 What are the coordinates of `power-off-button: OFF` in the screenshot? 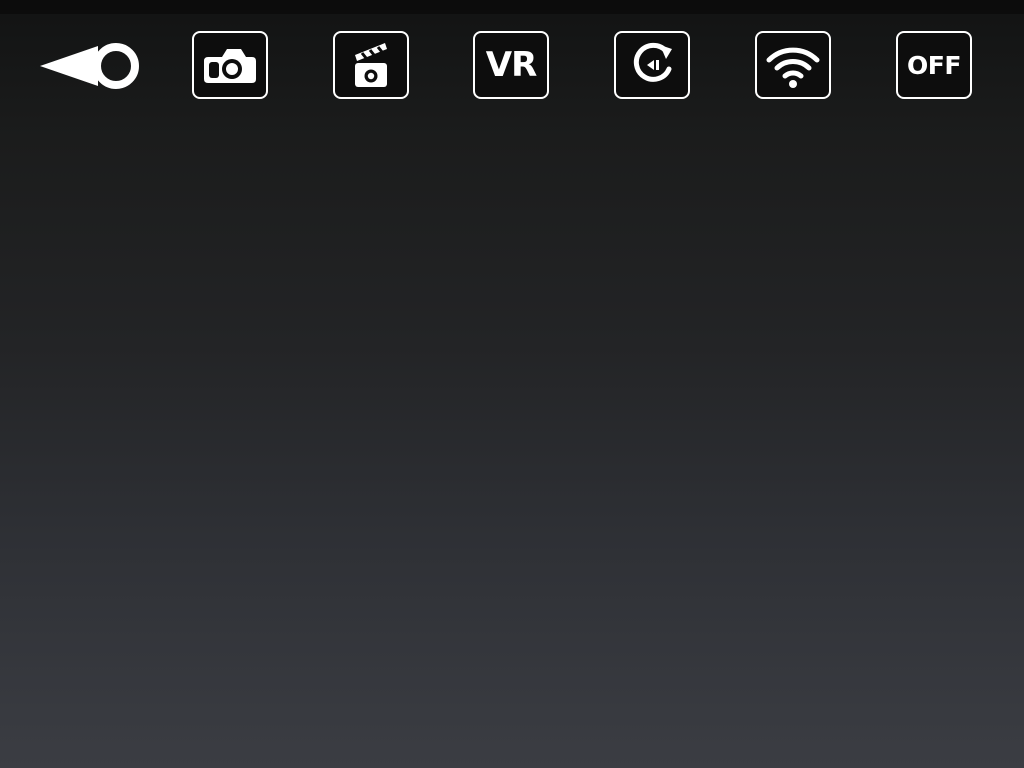 It's located at (934, 65).